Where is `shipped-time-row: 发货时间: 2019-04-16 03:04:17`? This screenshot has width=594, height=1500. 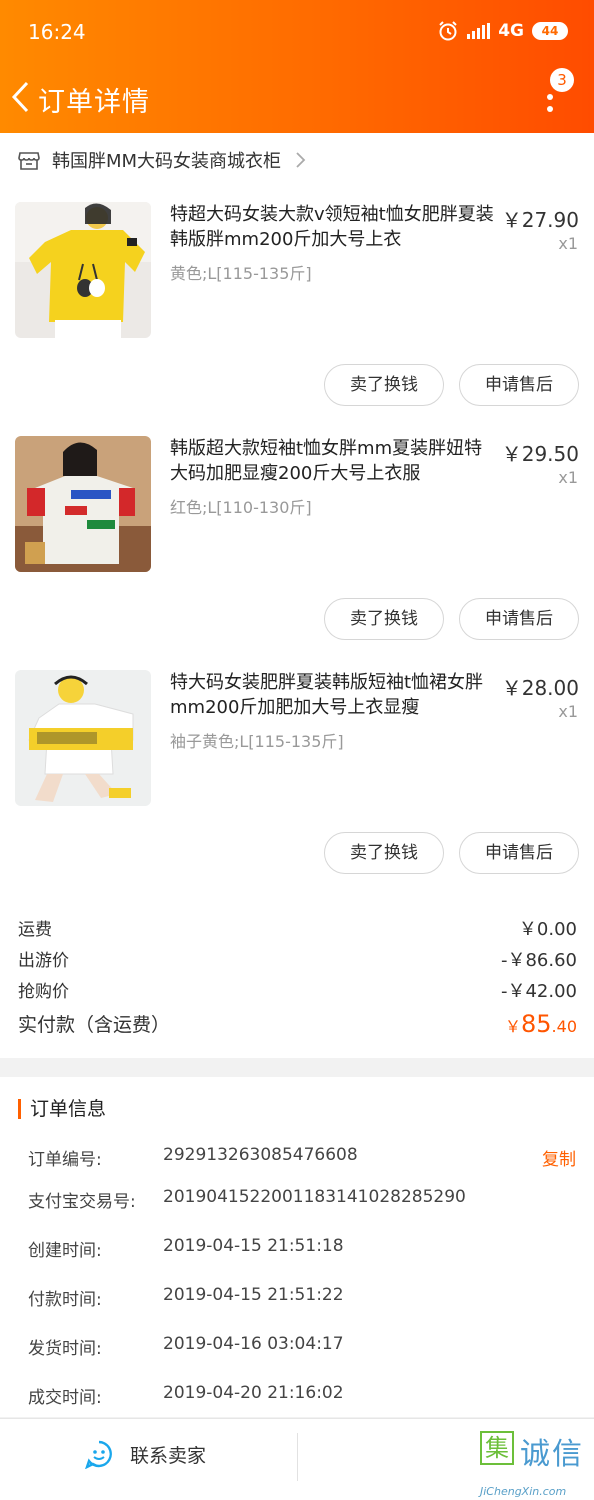
shipped-time-row: 发货时间: 2019-04-16 03:04:17 is located at coordinates (297, 1347).